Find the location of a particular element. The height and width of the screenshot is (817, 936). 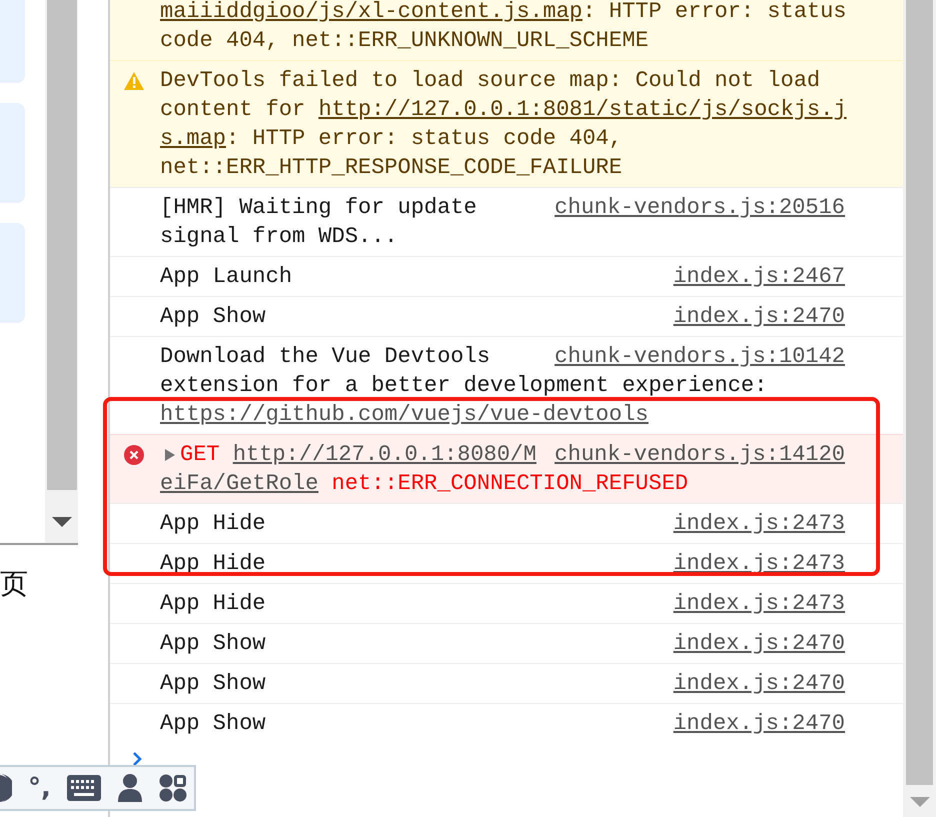

url-link: maiiiddgioo/js/xl-content.js.map is located at coordinates (371, 12).